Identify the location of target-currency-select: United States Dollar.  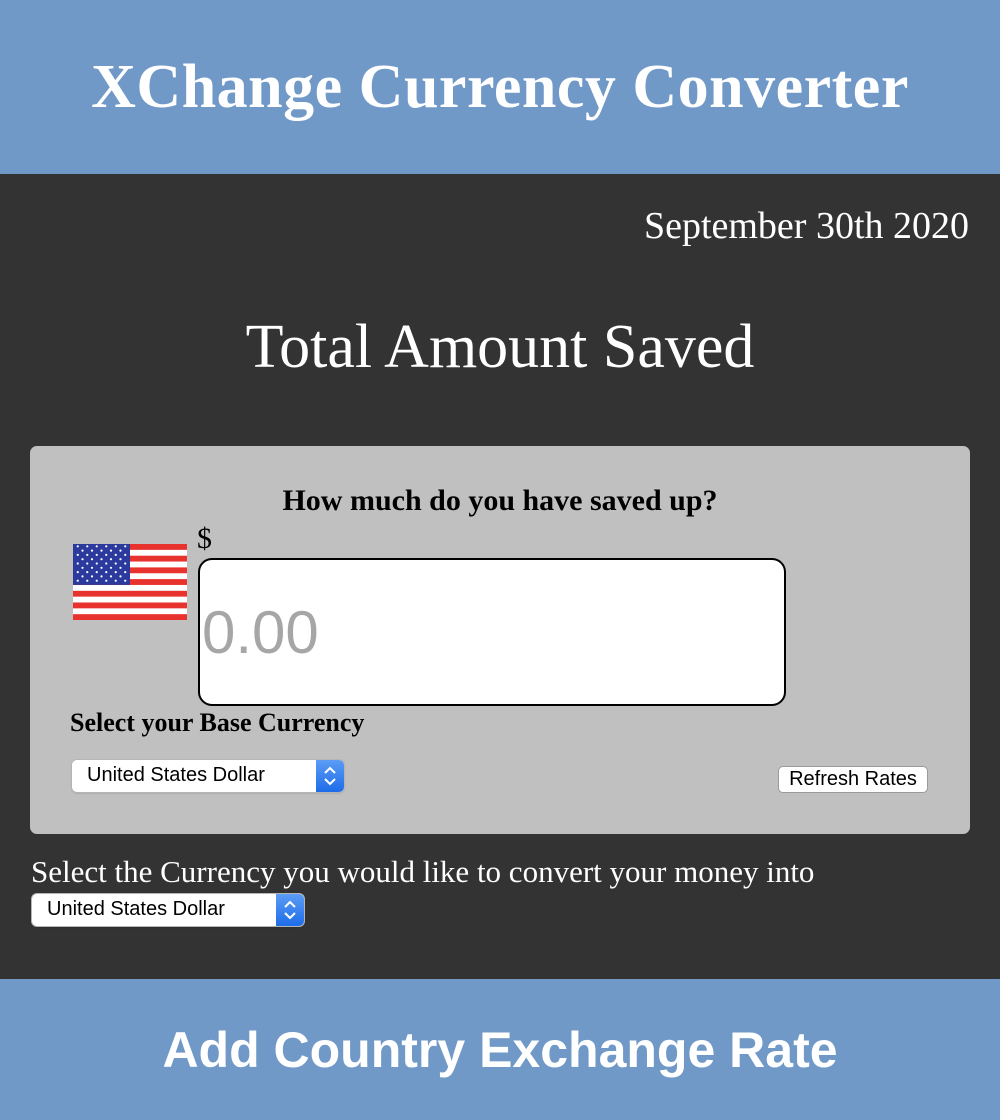
(168, 910).